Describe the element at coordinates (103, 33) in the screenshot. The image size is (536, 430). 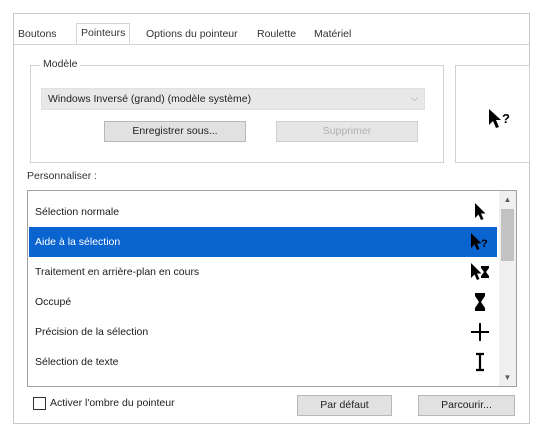
I see `tab-pointeurs: Pointeurs` at that location.